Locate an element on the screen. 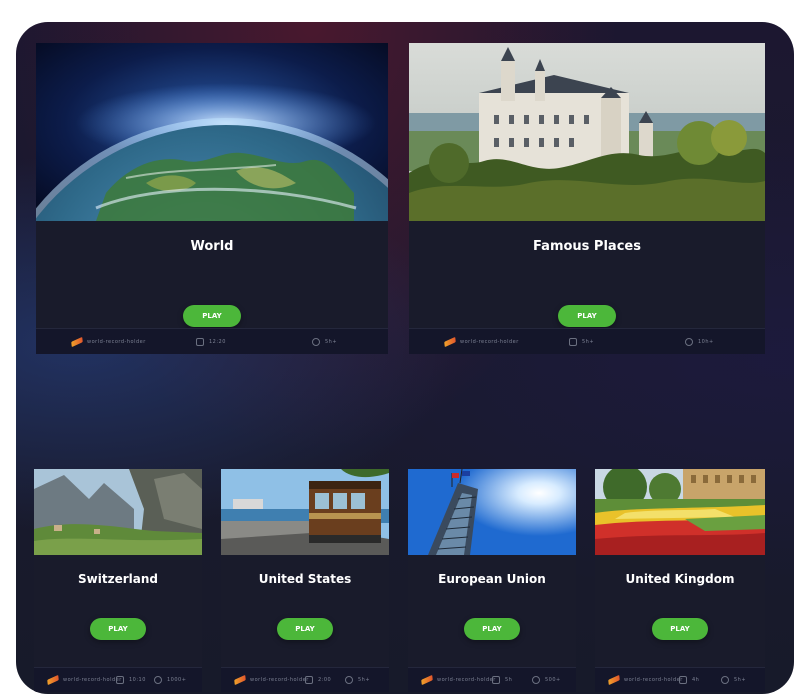 This screenshot has height=694, width=797. time-text: 2:00 is located at coordinates (325, 680).